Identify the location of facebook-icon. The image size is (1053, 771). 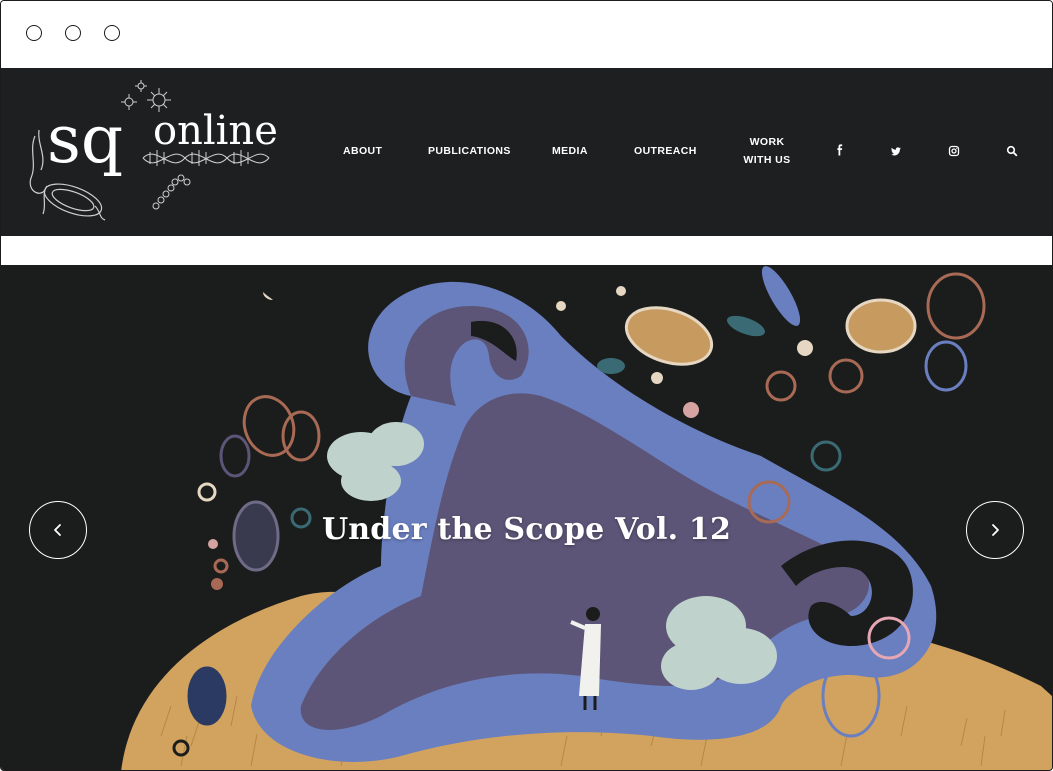
(840, 151).